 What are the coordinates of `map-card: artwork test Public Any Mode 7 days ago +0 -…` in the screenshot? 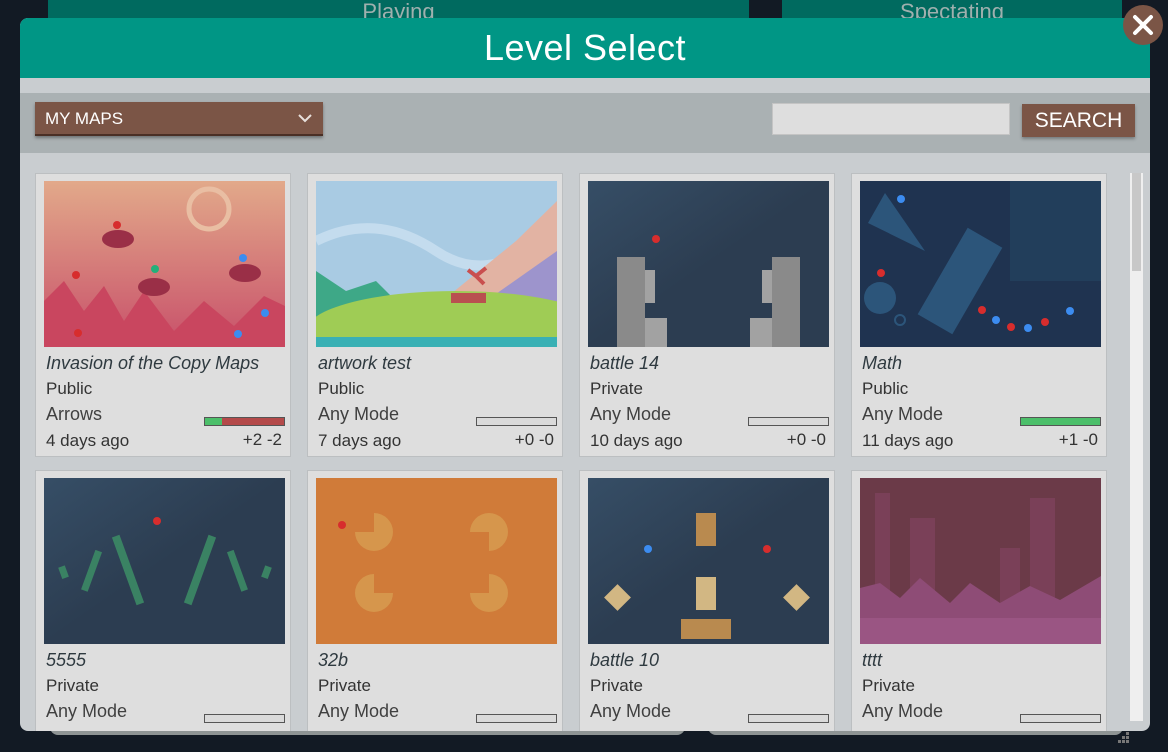 It's located at (435, 315).